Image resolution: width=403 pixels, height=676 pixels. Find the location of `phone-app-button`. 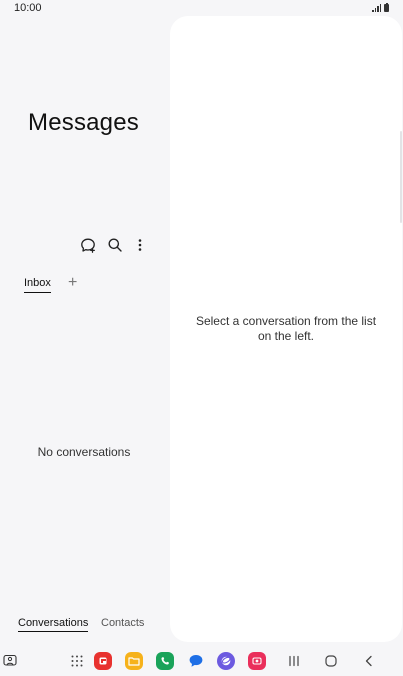

phone-app-button is located at coordinates (165, 661).